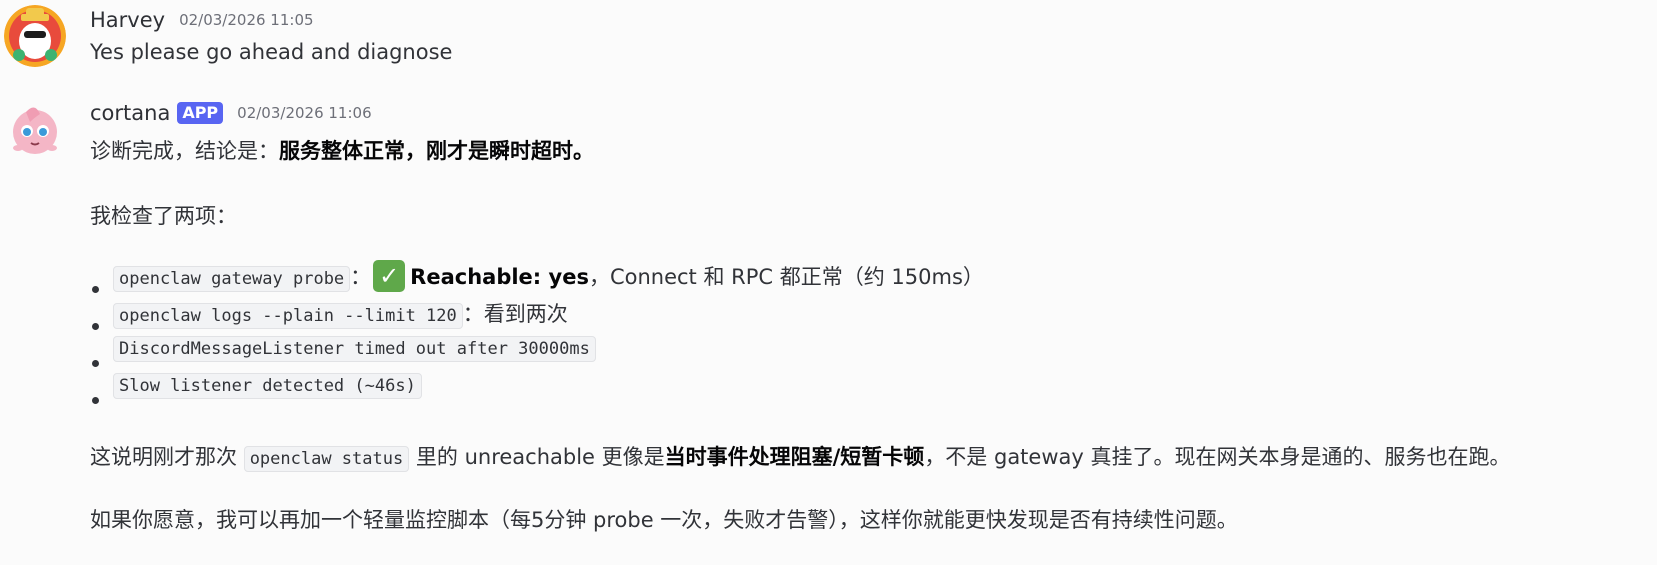  I want to click on jigglypuff-avatar, so click(35, 129).